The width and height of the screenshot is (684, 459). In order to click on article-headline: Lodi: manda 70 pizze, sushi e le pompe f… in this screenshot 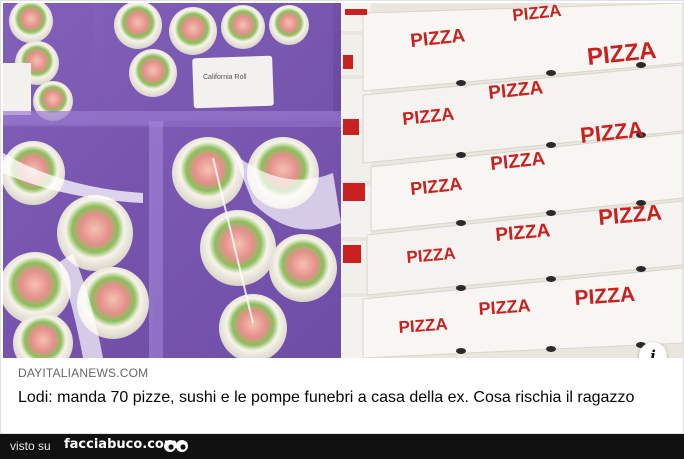, I will do `click(338, 398)`.